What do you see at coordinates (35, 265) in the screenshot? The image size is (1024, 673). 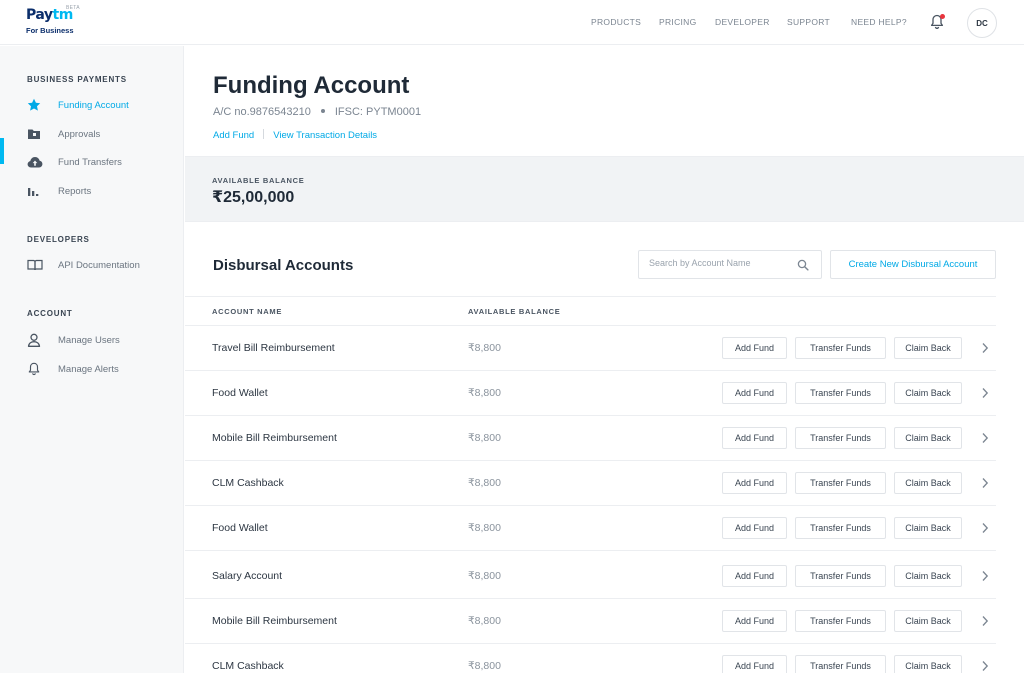 I see `book-icon` at bounding box center [35, 265].